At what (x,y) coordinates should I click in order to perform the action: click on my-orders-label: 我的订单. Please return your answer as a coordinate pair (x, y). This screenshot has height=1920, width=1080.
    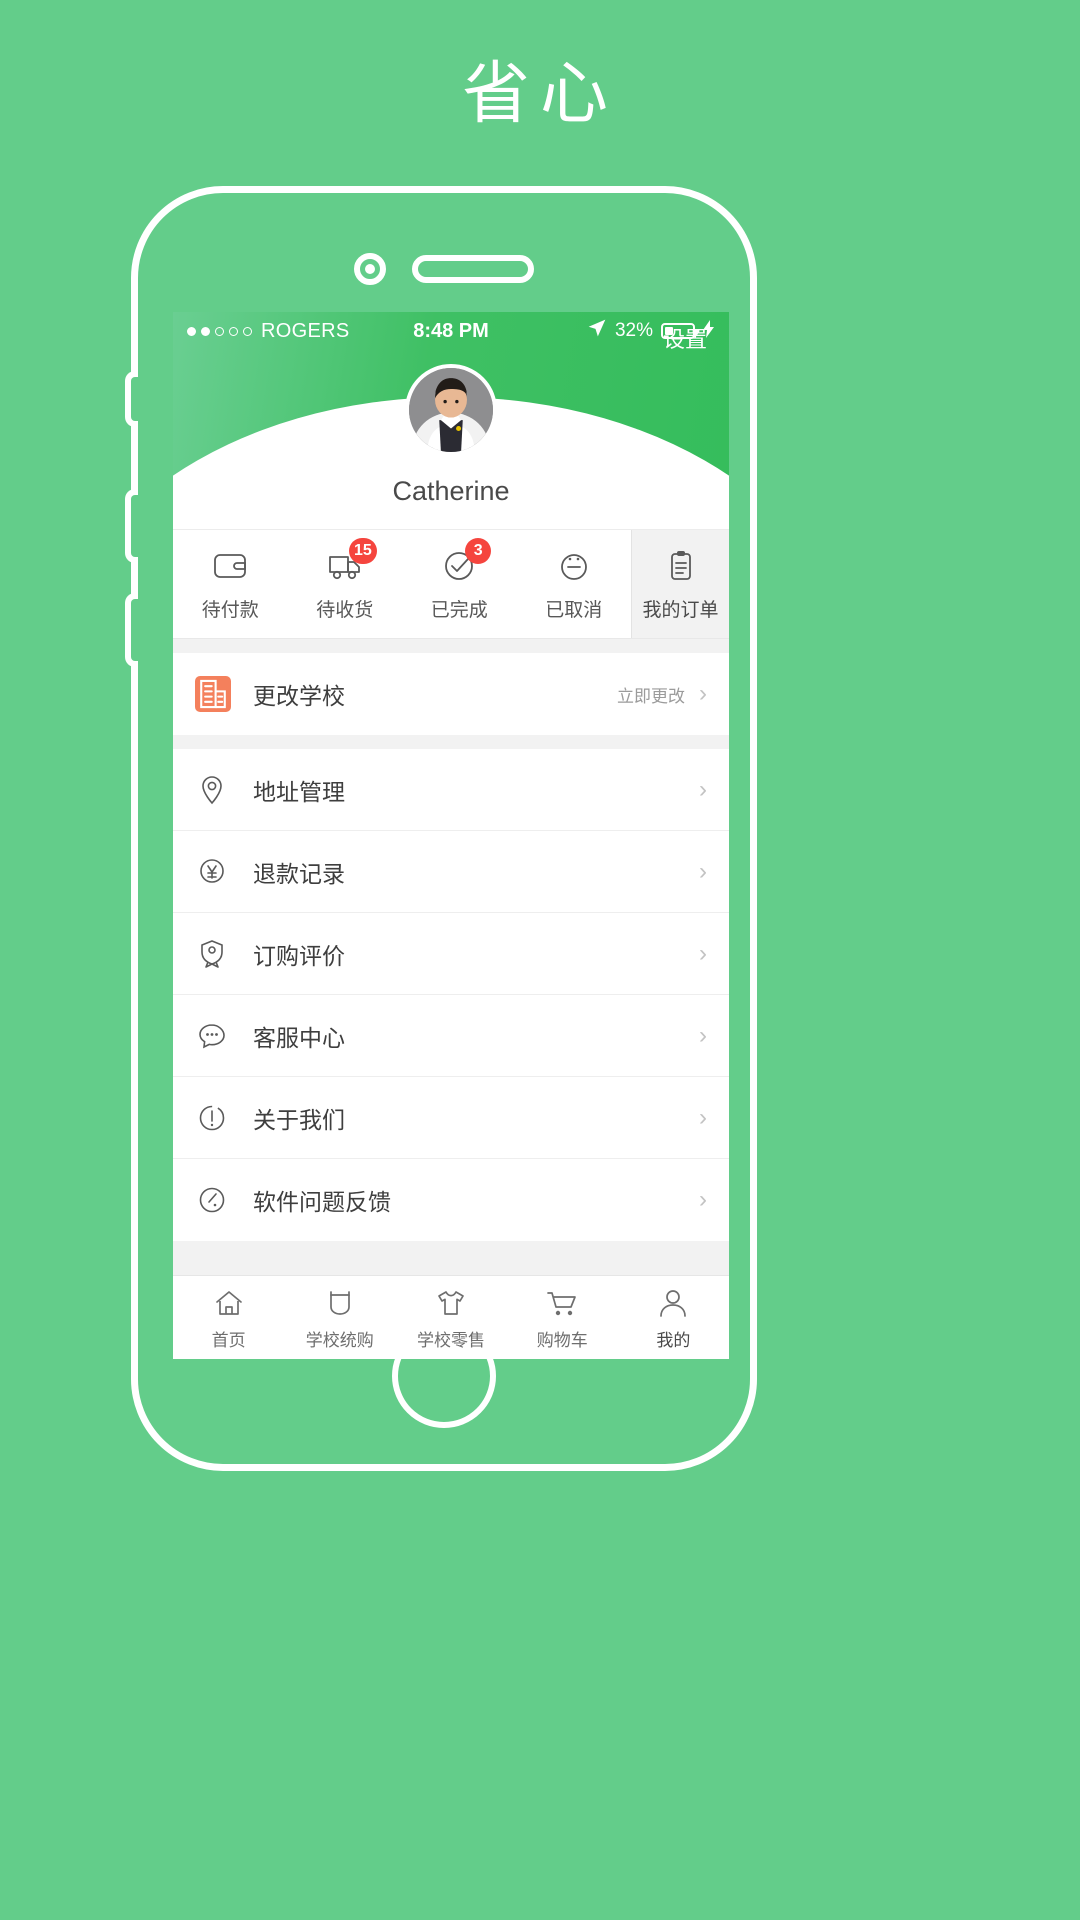
    Looking at the image, I should click on (680, 610).